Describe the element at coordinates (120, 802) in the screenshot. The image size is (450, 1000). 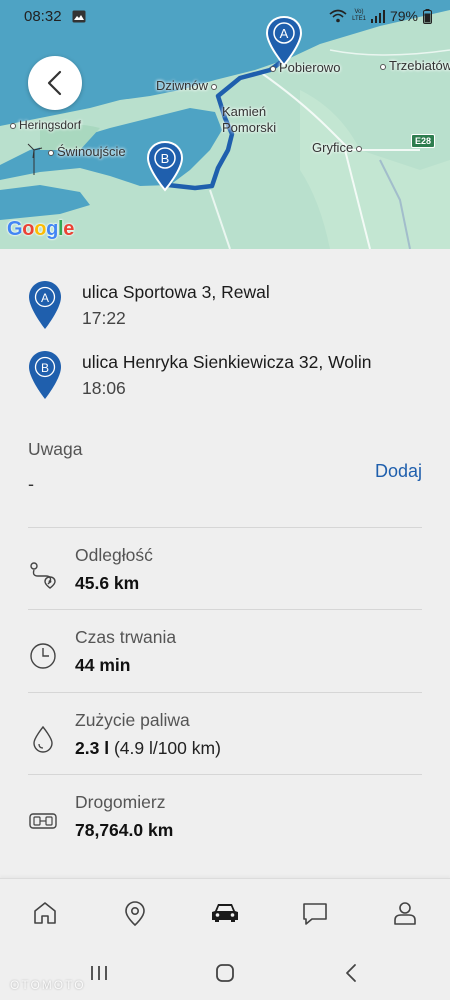
I see `odometer-label: Drogomierz` at that location.